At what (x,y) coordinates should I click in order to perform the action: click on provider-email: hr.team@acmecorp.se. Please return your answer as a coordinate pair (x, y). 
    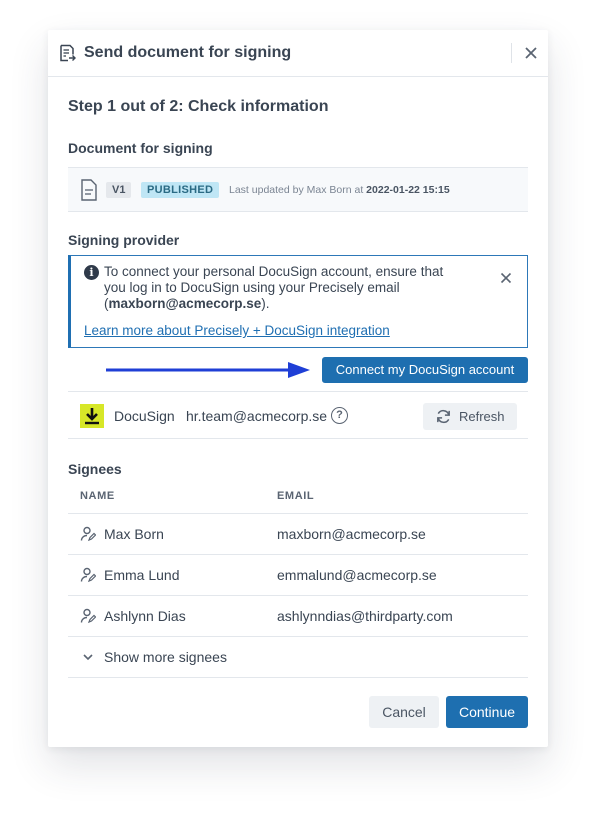
    Looking at the image, I should click on (257, 416).